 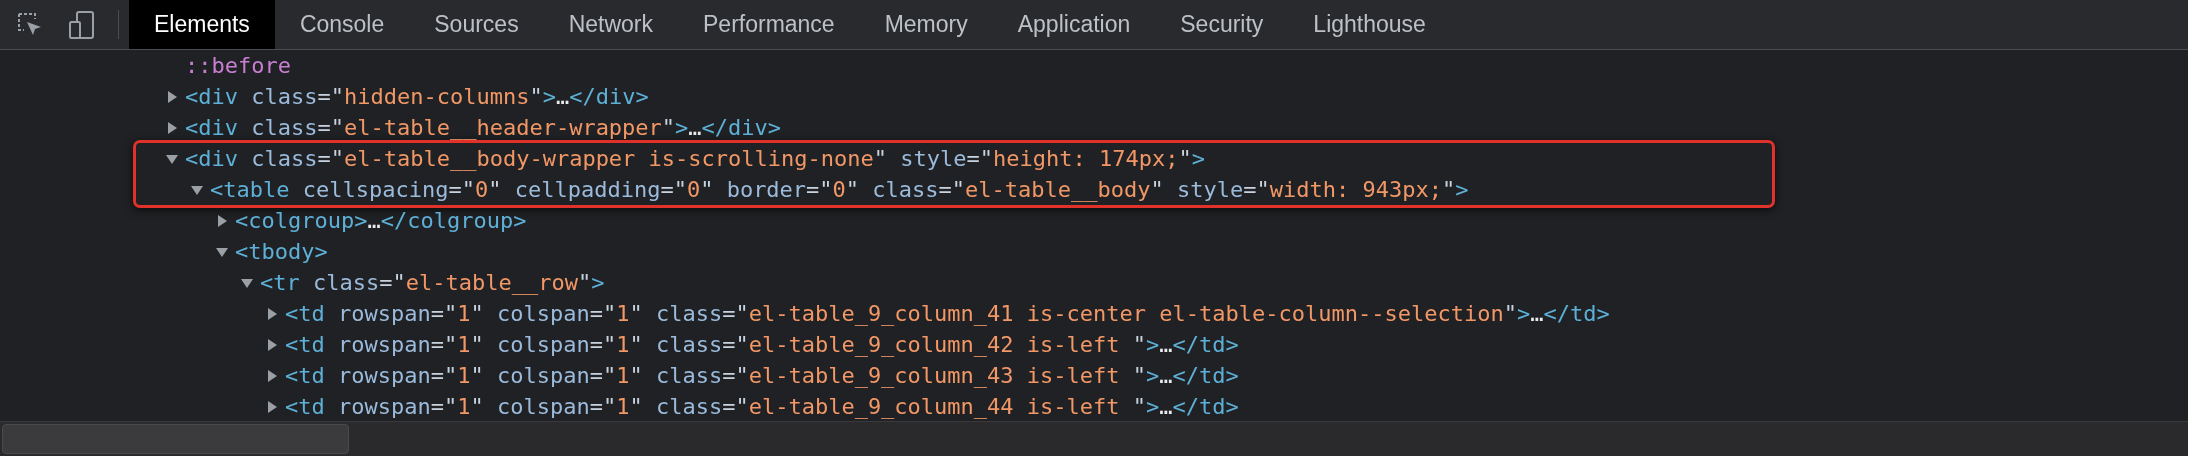 What do you see at coordinates (417, 96) in the screenshot?
I see `dom-node-line: <div class="hidden-columns">…</div>` at bounding box center [417, 96].